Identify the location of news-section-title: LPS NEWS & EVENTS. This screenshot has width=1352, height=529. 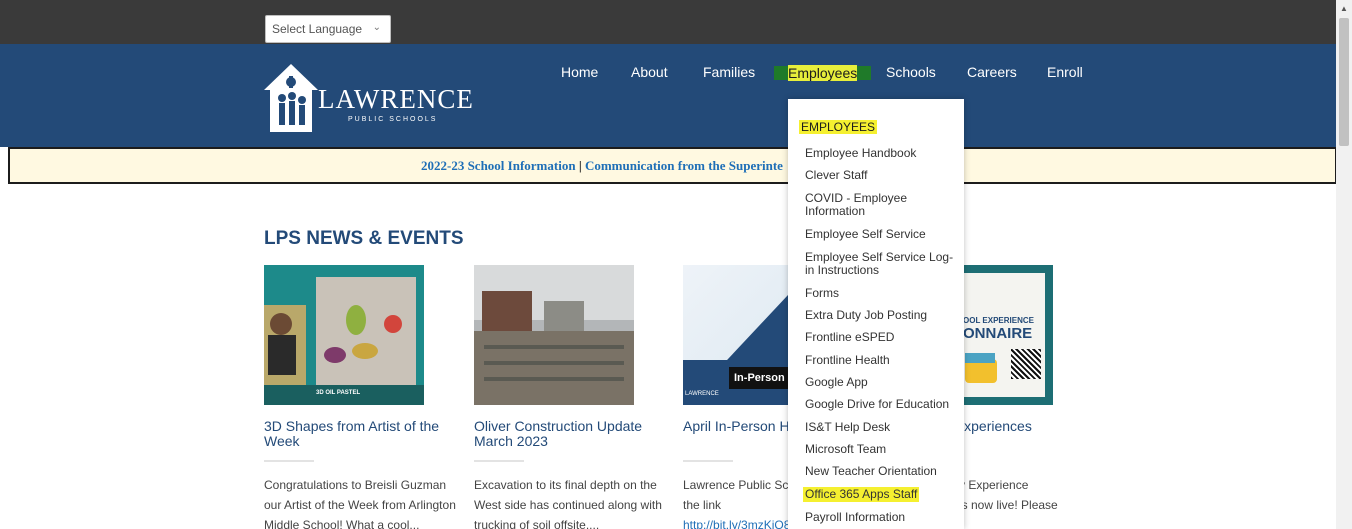
(364, 238).